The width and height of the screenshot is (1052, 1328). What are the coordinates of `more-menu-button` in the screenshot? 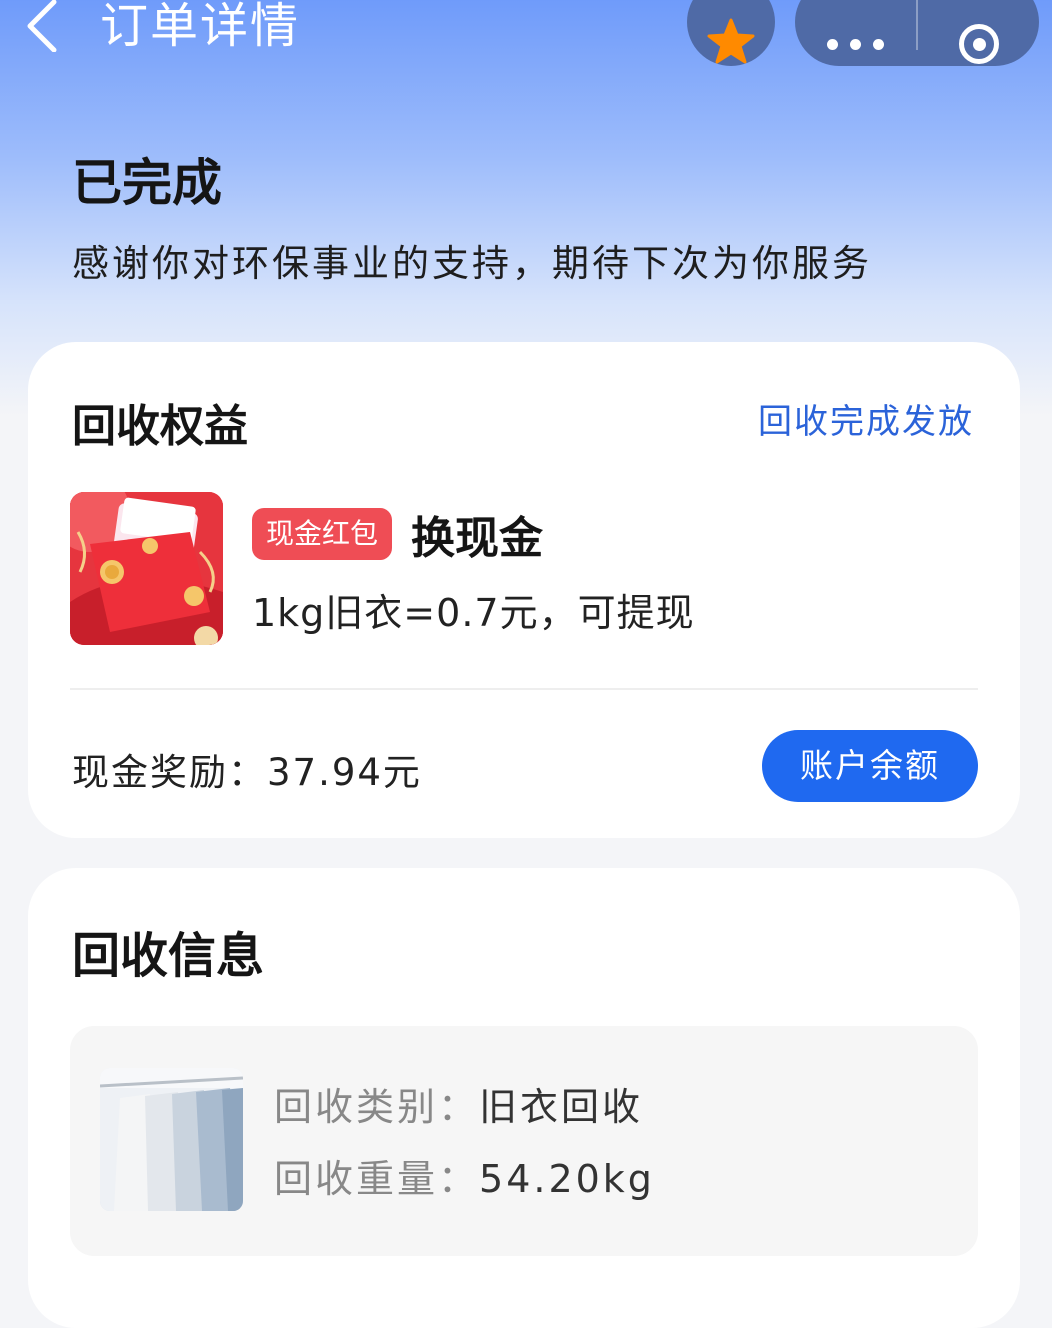 It's located at (855, 33).